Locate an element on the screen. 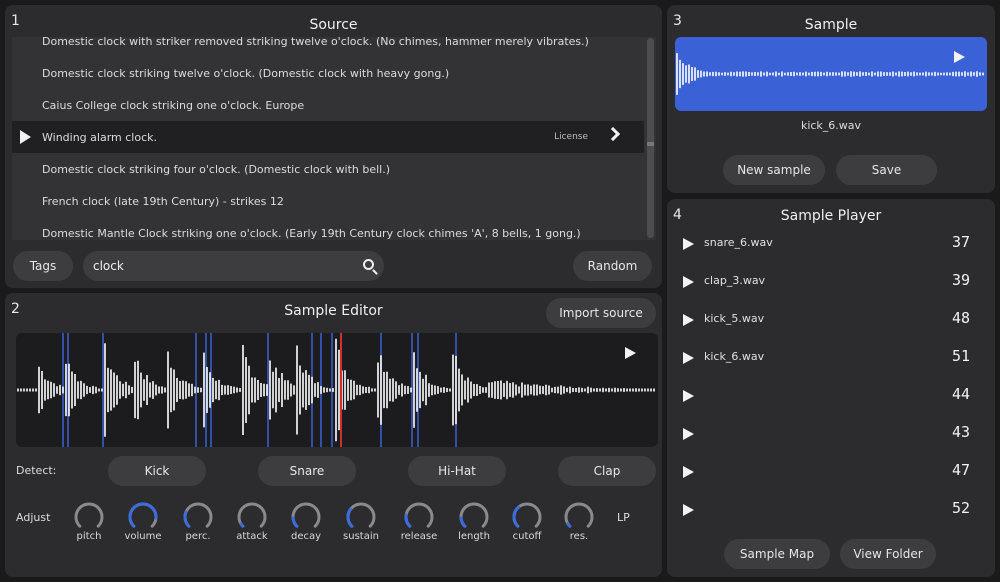  editor-waveform-svg is located at coordinates (337, 390).